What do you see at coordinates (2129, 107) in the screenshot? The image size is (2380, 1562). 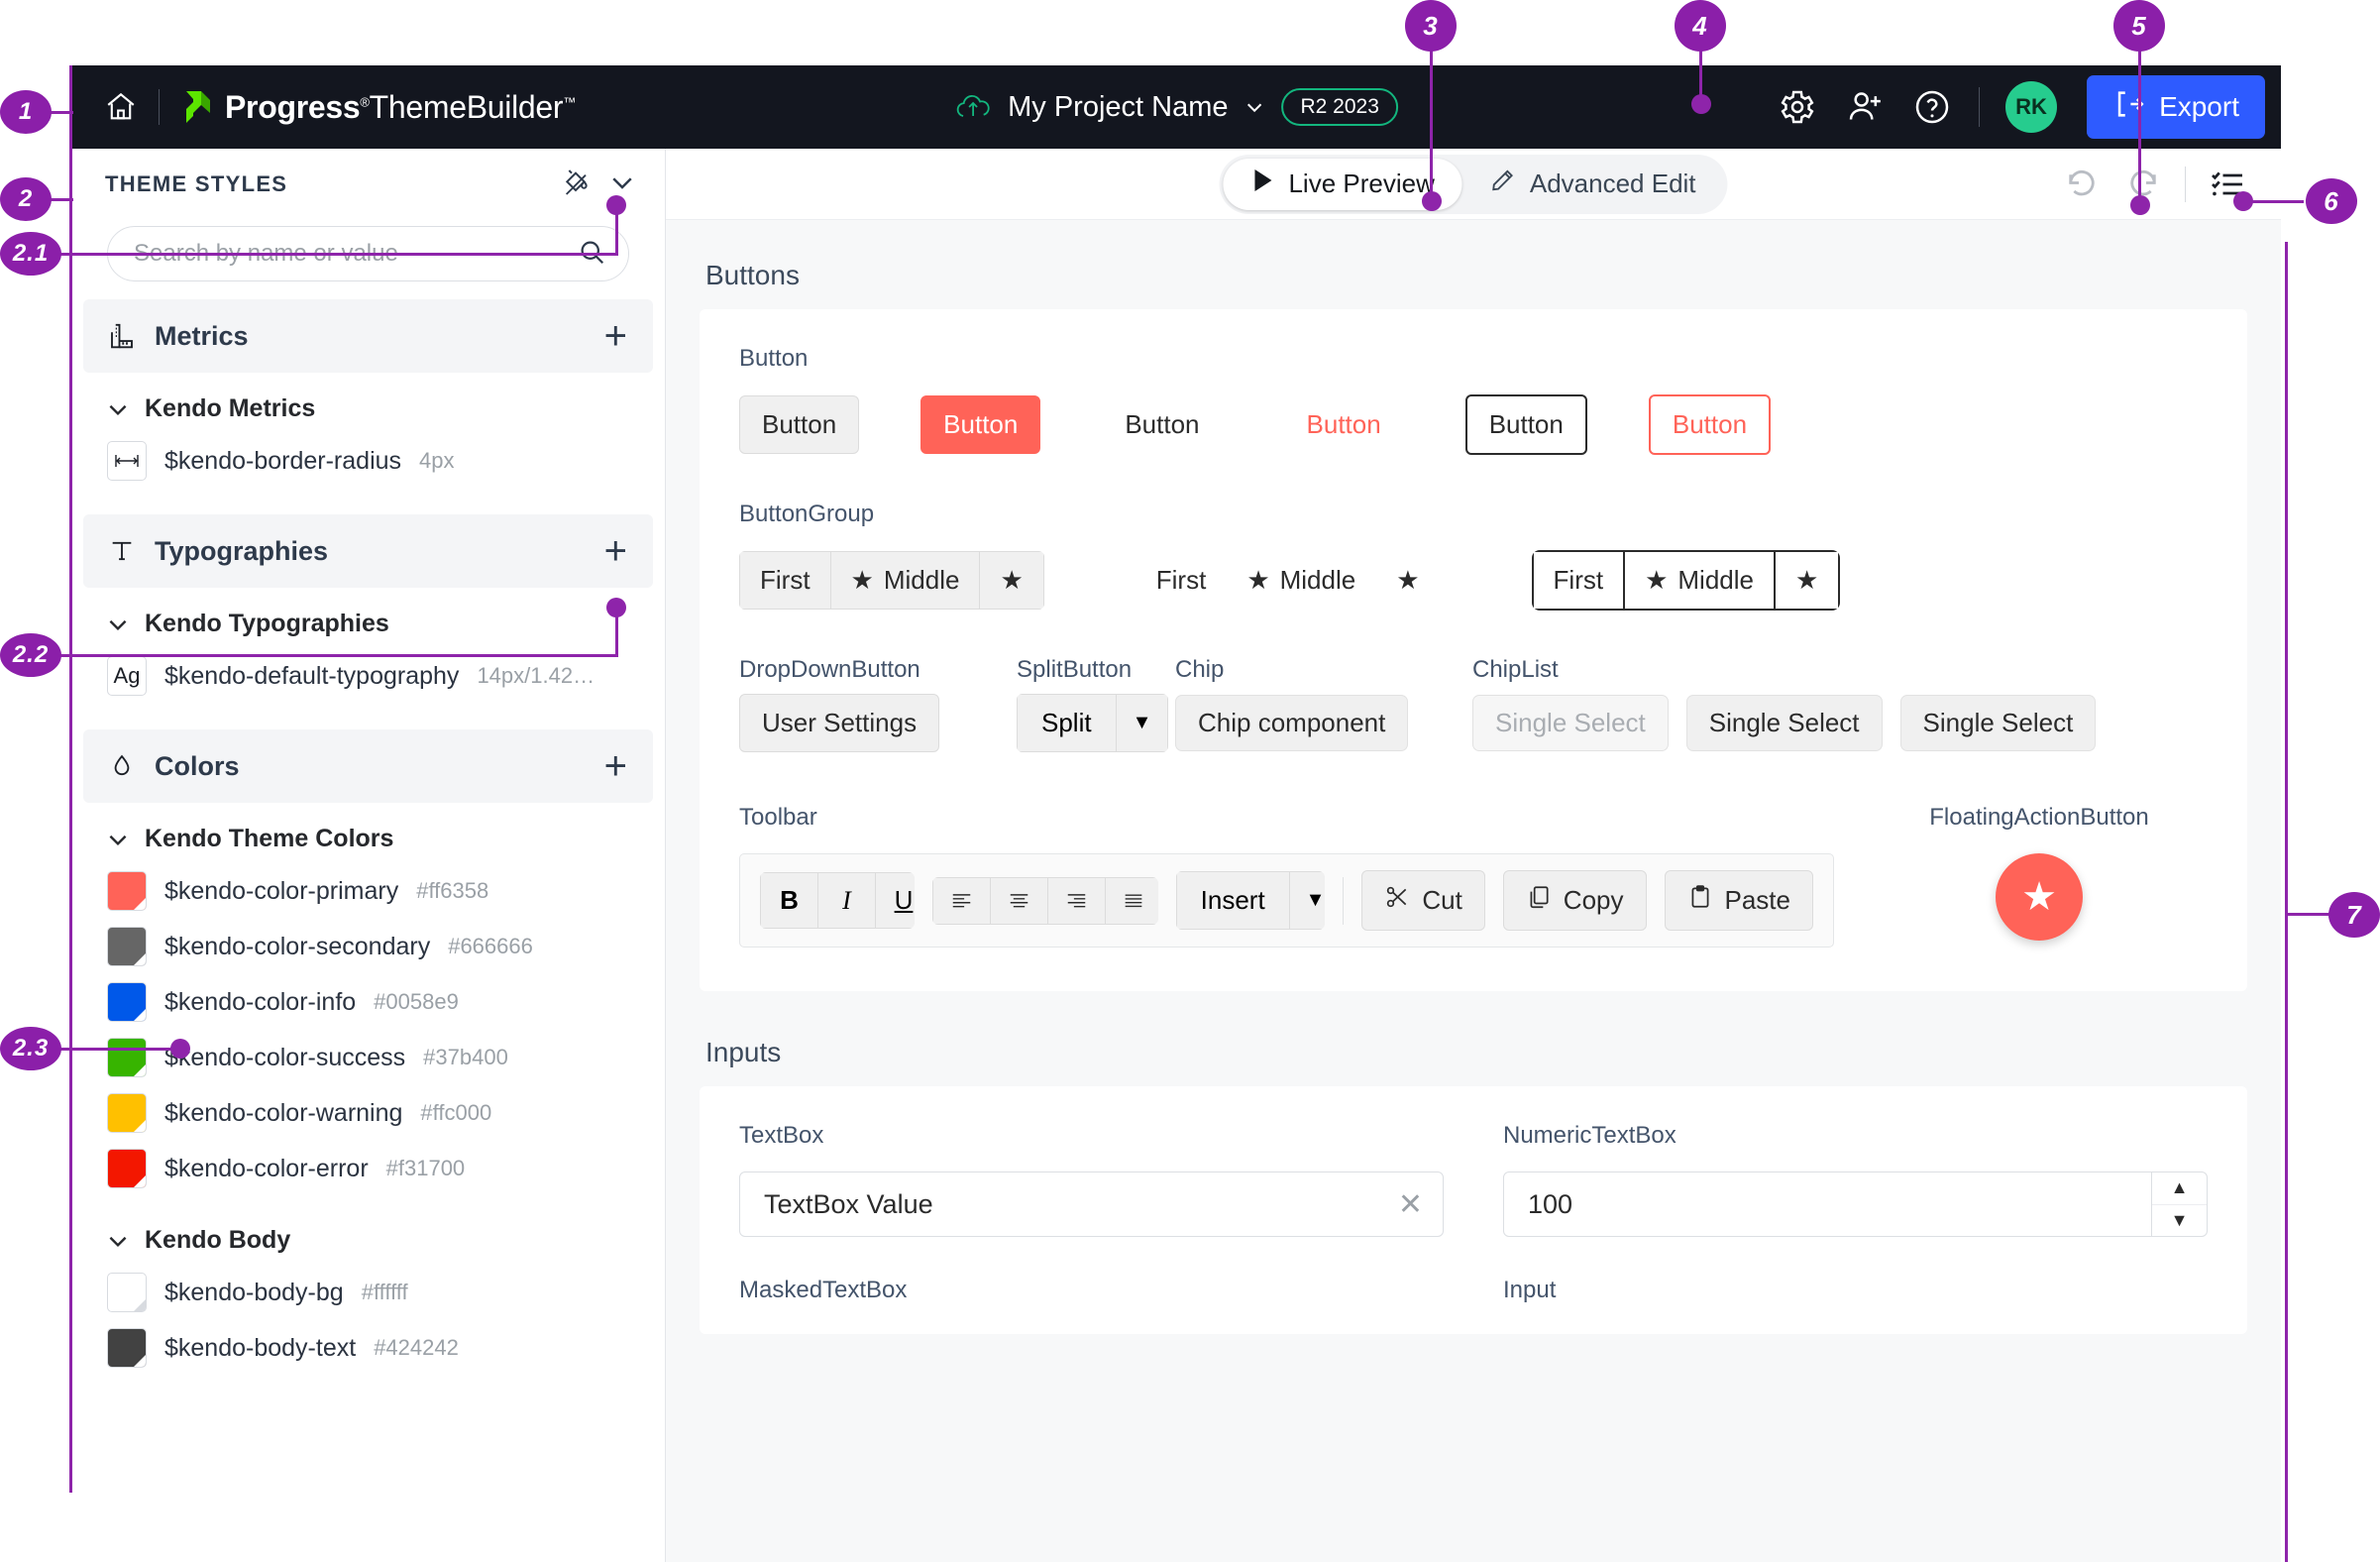 I see `export-icon` at bounding box center [2129, 107].